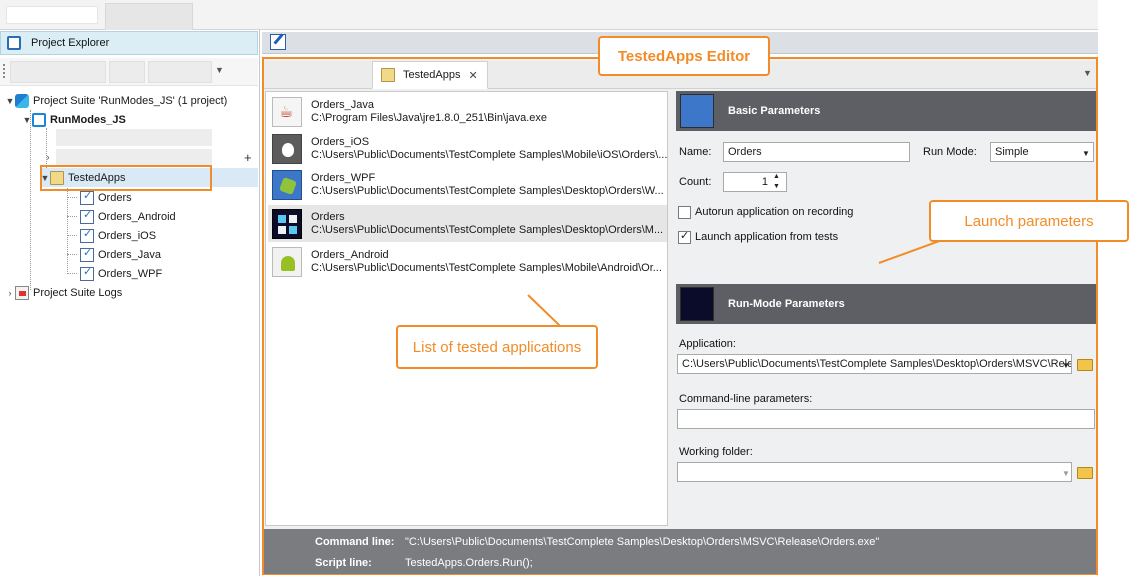 Image resolution: width=1132 pixels, height=576 pixels. What do you see at coordinates (287, 111) in the screenshot?
I see `java-icon` at bounding box center [287, 111].